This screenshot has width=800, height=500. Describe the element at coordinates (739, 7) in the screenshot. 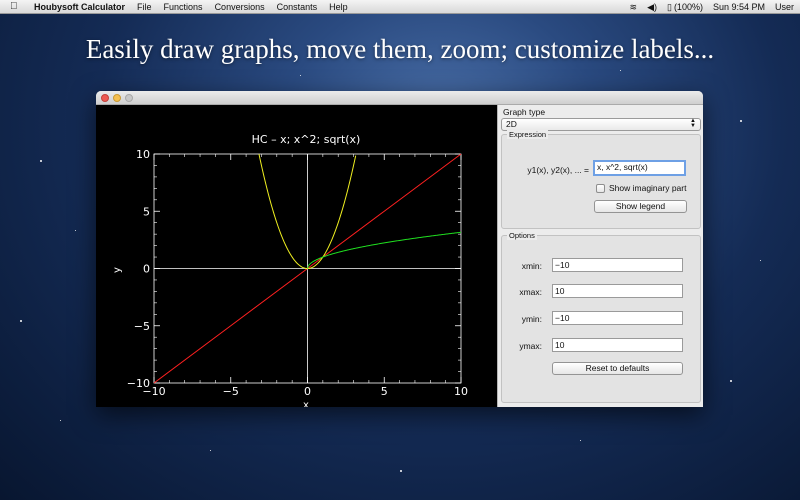

I see `clock: Sun 9:54 PM` at that location.